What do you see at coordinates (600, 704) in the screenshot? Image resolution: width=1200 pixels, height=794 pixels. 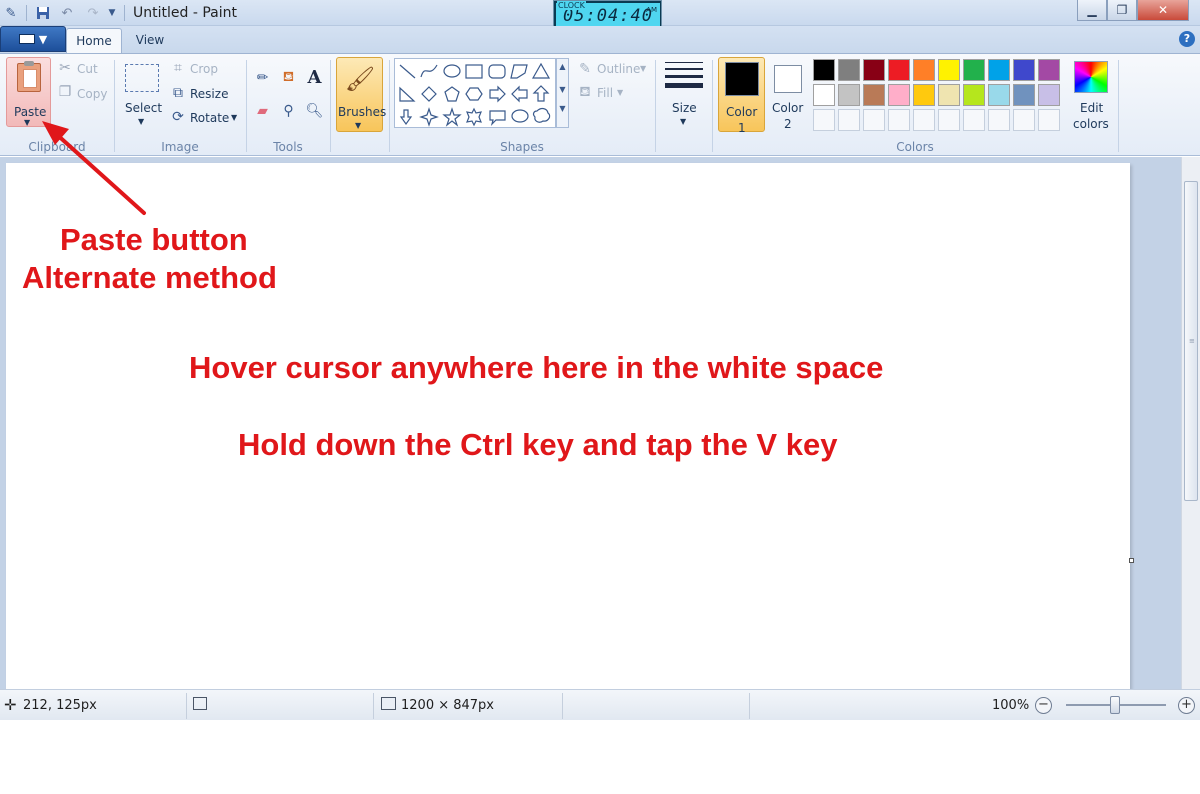 I see `status-bar: ✛ 212, 125px 1200 × 847px 100% − +` at bounding box center [600, 704].